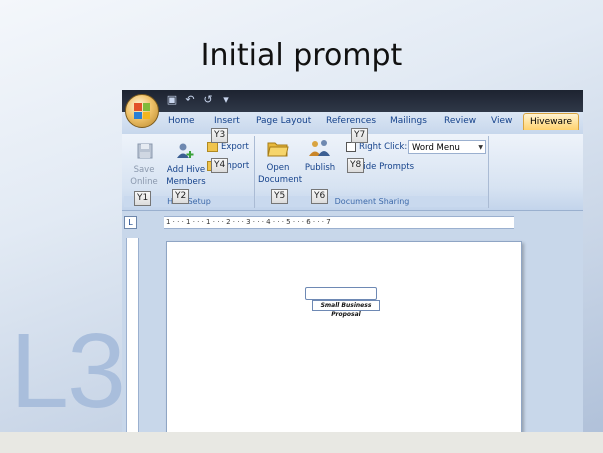  Describe the element at coordinates (301, 55) in the screenshot. I see `slide-title: Initial prompt` at that location.